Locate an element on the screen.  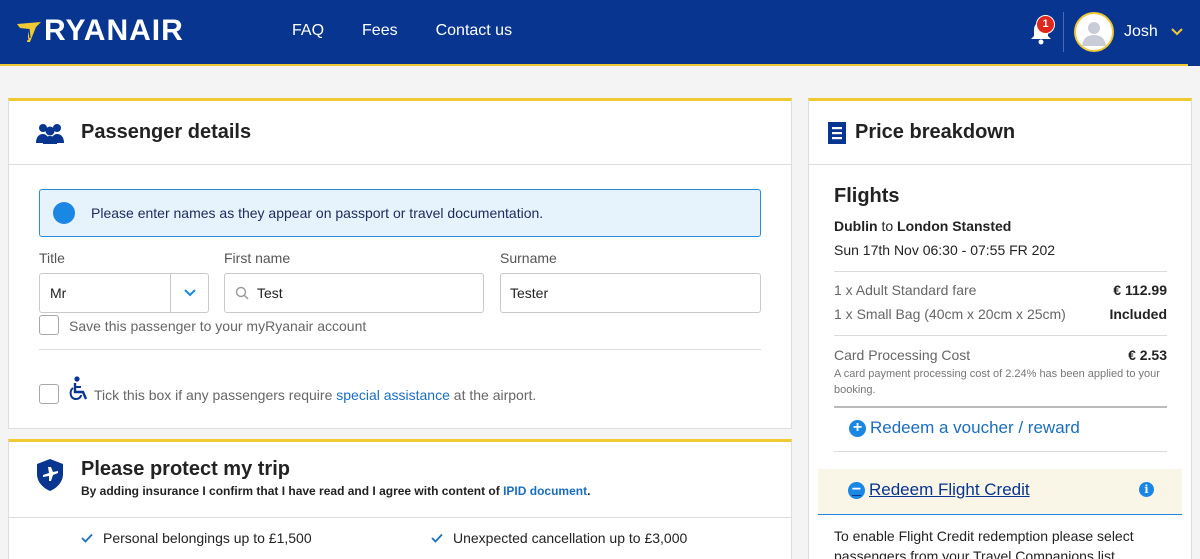
minus-circle-icon: − is located at coordinates (856, 490).